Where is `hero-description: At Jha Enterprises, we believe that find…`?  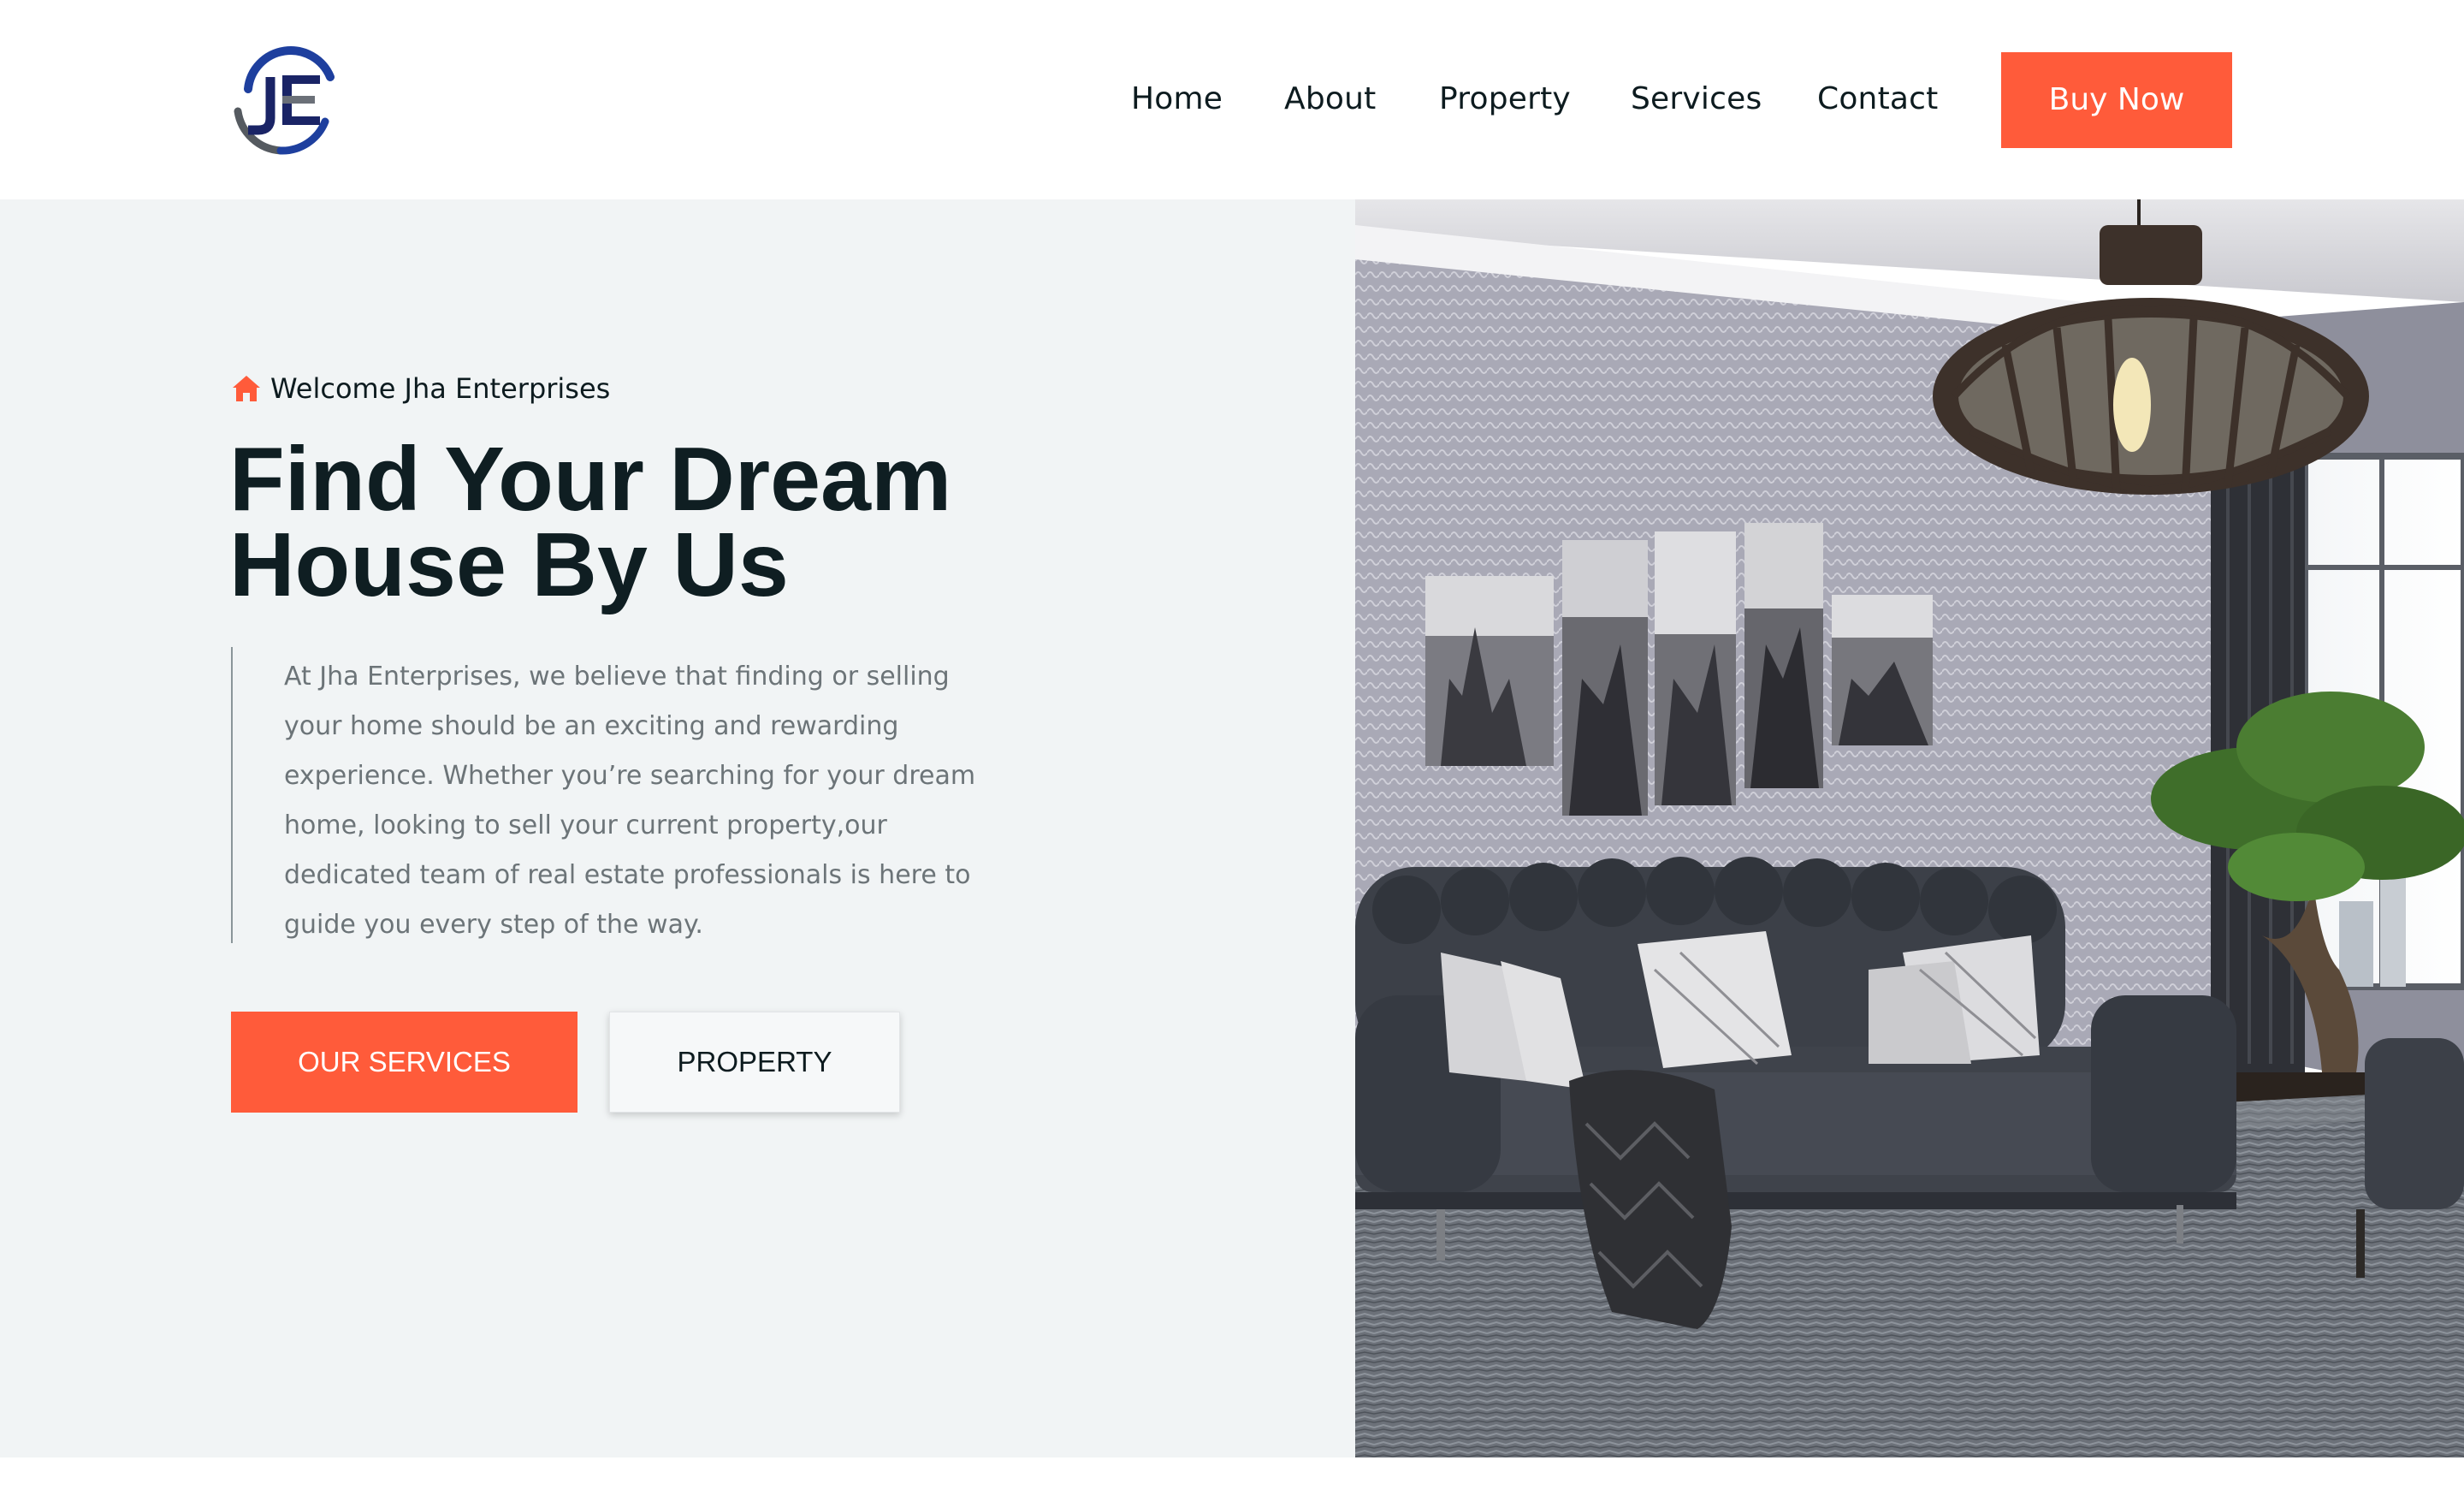 hero-description: At Jha Enterprises, we believe that find… is located at coordinates (630, 801).